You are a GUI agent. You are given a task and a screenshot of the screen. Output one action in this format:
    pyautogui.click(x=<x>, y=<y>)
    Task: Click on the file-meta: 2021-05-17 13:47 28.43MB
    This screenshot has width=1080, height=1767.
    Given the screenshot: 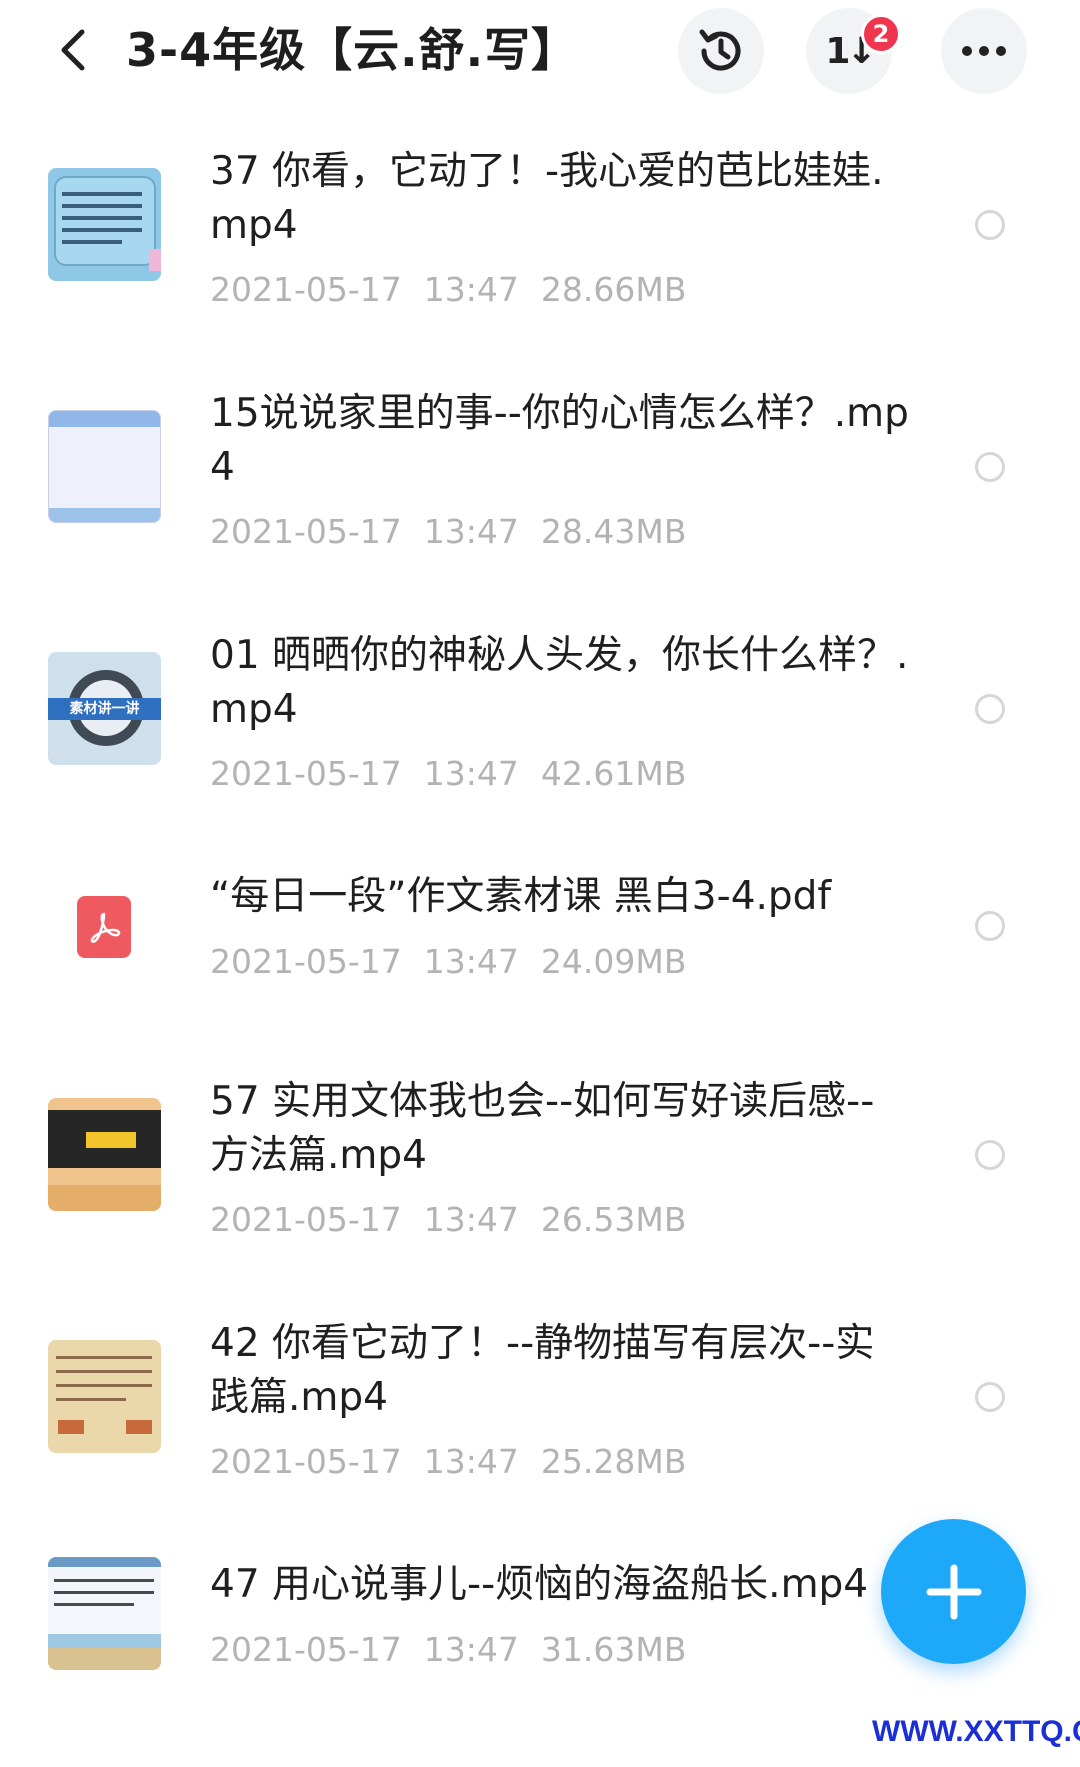 What is the action you would take?
    pyautogui.click(x=459, y=531)
    